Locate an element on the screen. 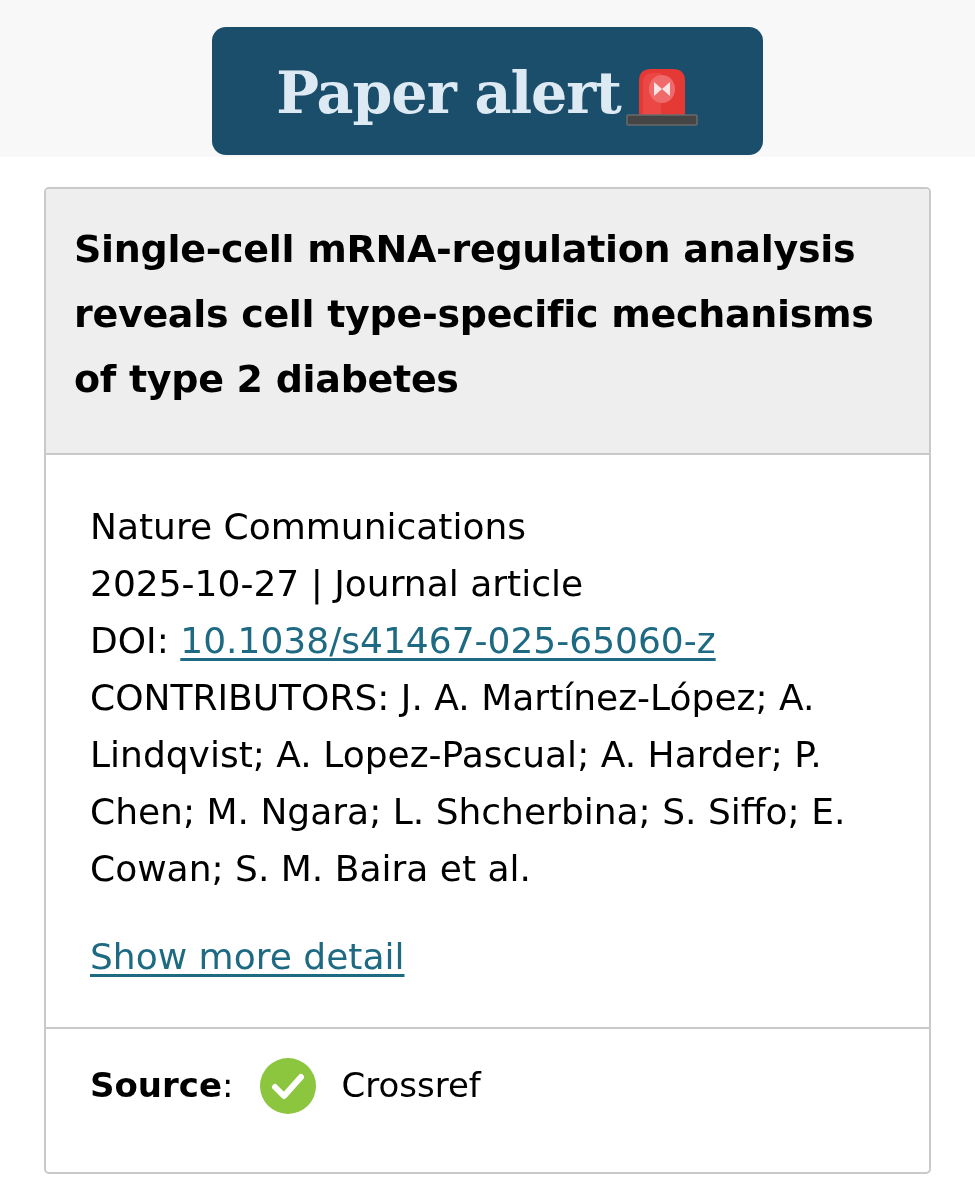 Image resolution: width=975 pixels, height=1200 pixels. doi-line: DOI: 10.1038/s41467-025-65060-z is located at coordinates (403, 641).